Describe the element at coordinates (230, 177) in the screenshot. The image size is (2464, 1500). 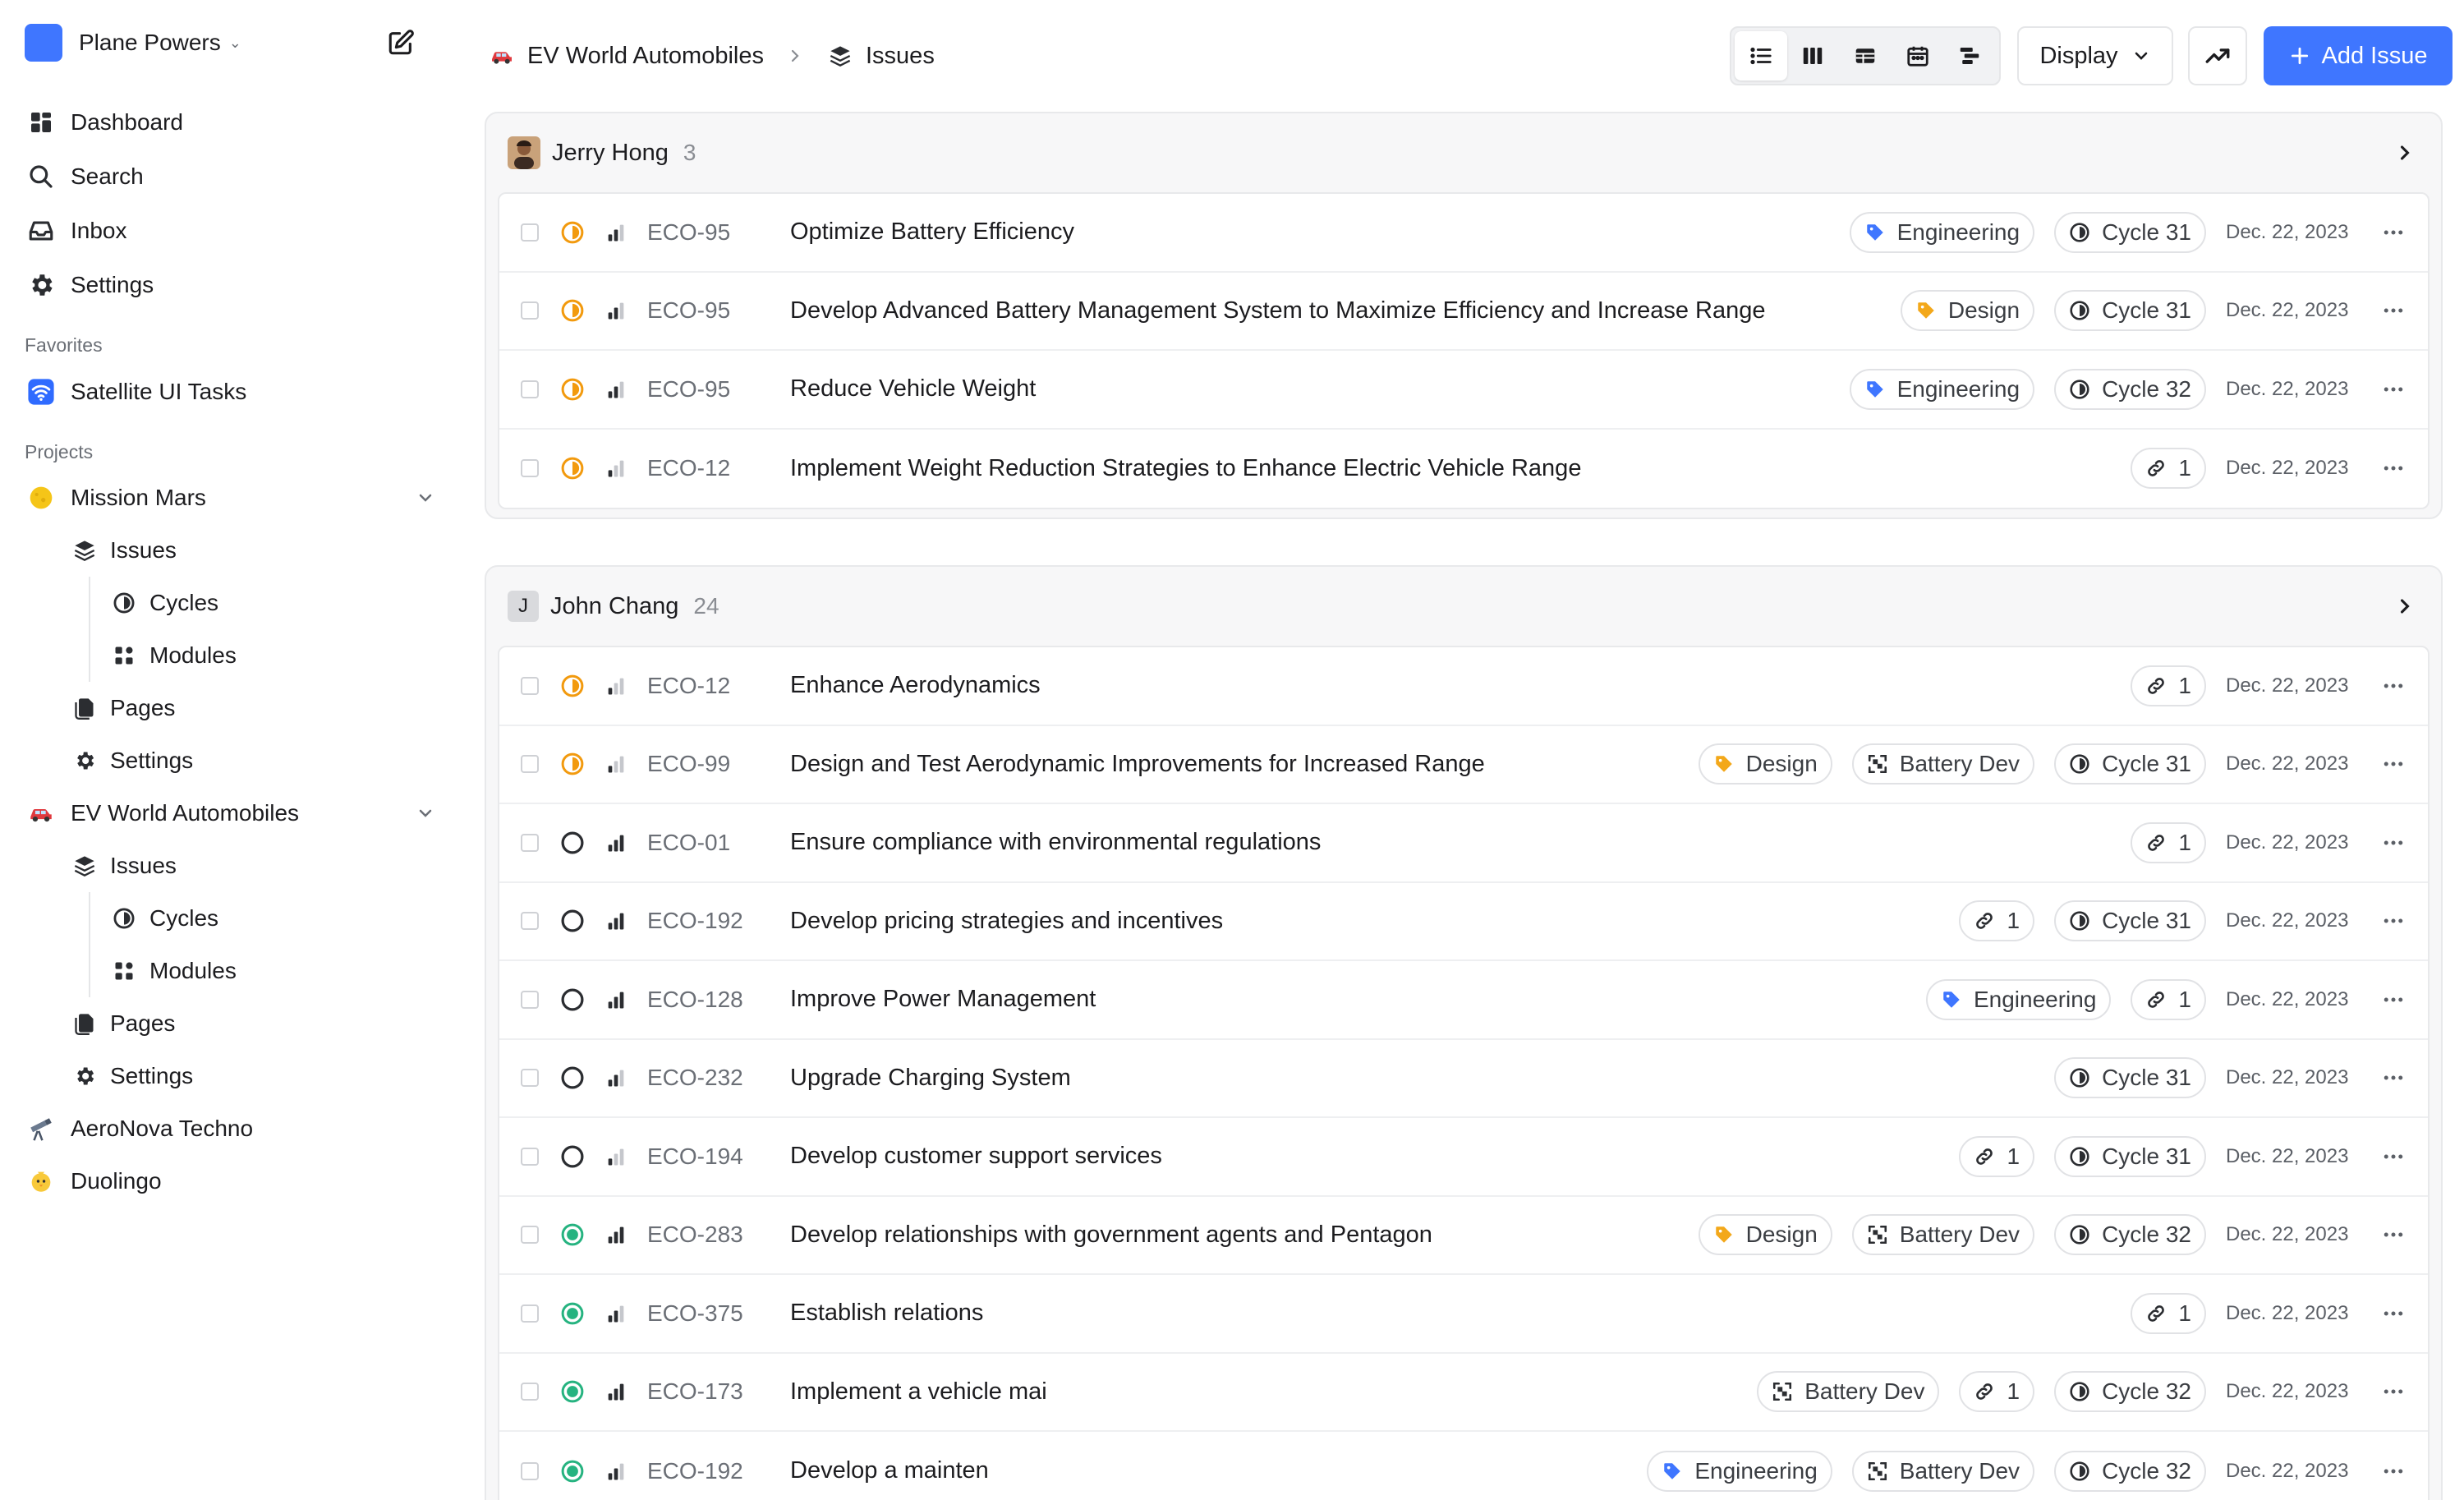
I see `nav-search: Search` at that location.